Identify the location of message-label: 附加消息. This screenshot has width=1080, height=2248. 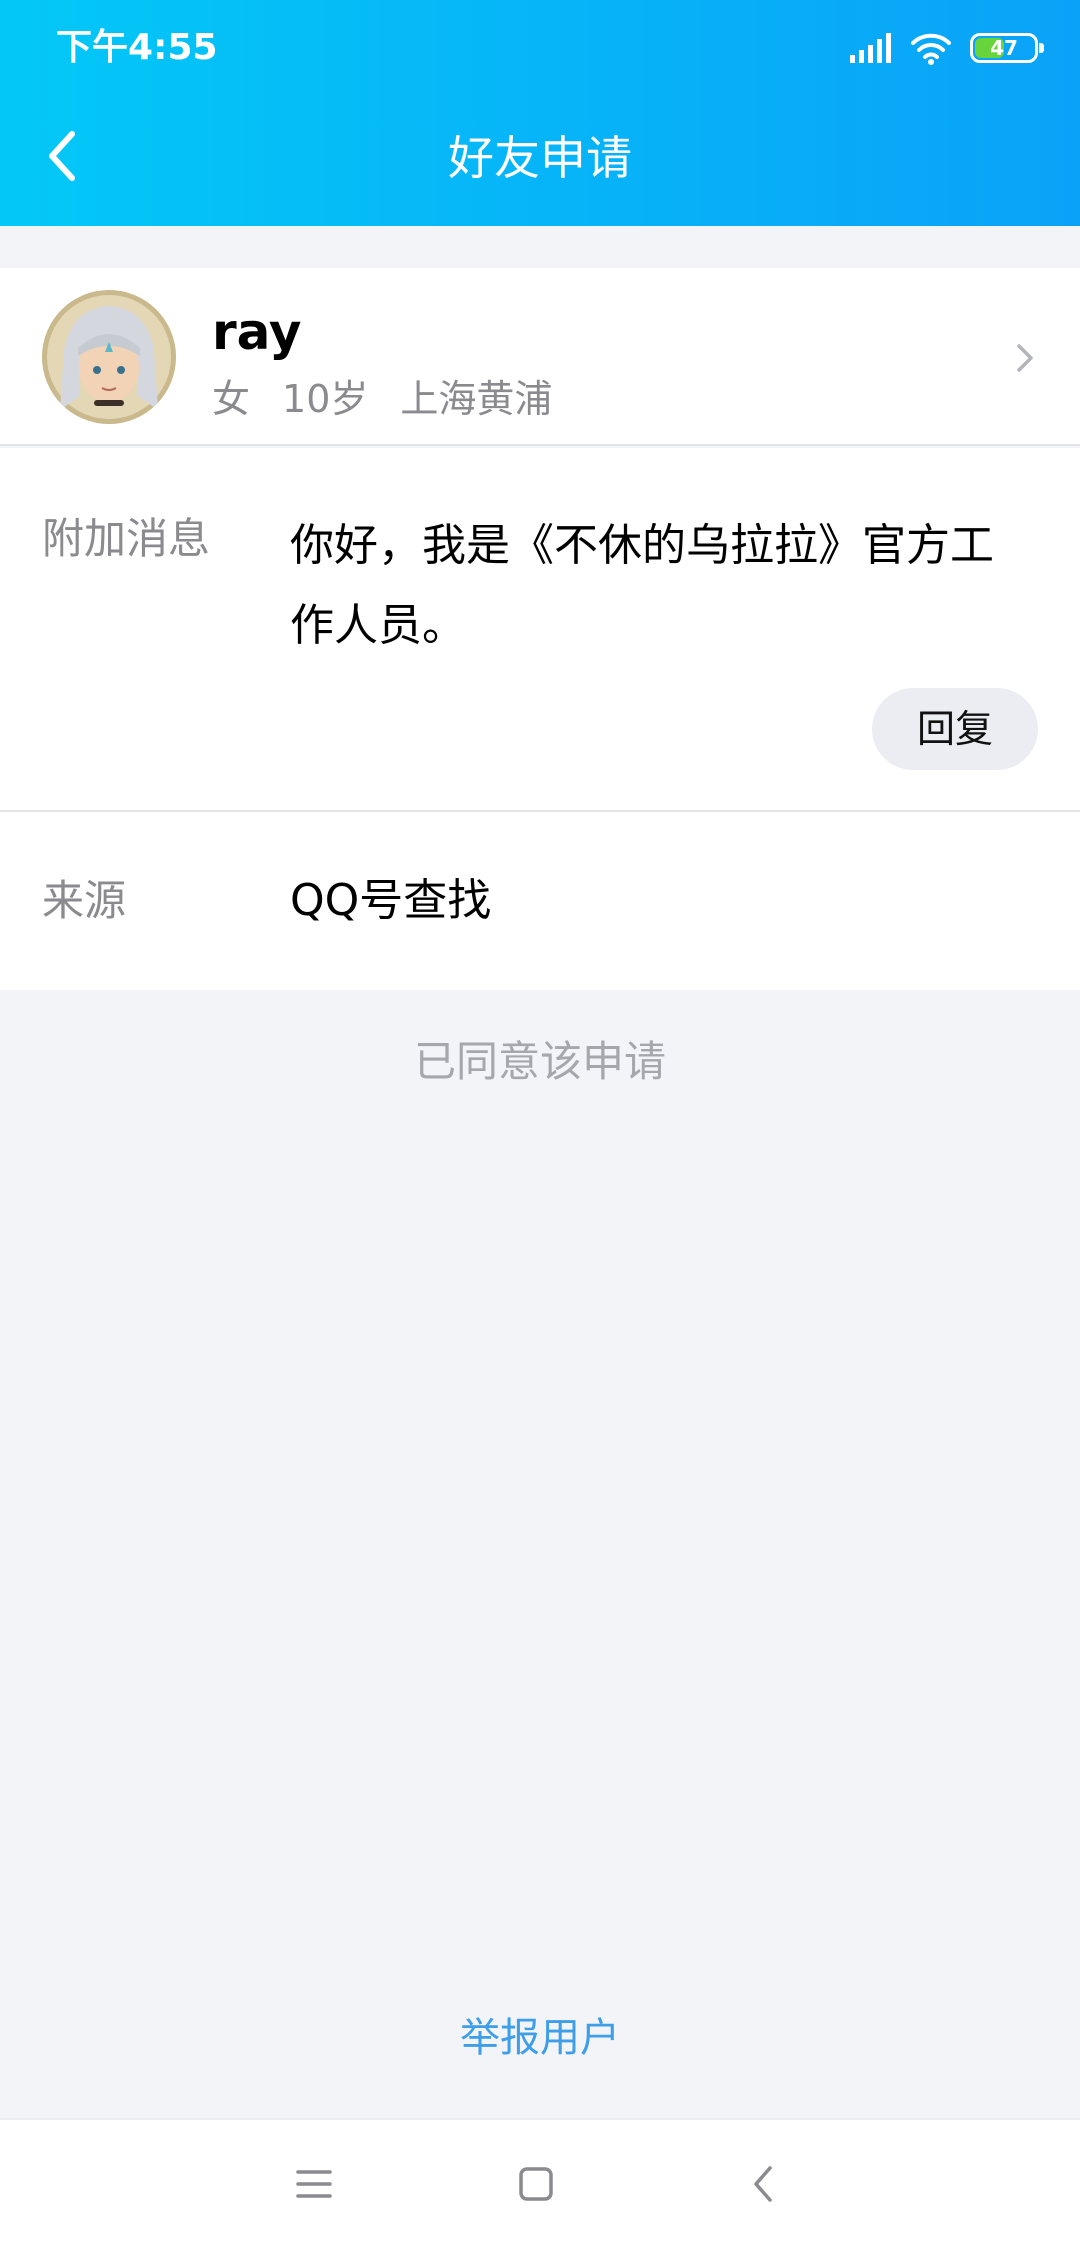
(126, 538).